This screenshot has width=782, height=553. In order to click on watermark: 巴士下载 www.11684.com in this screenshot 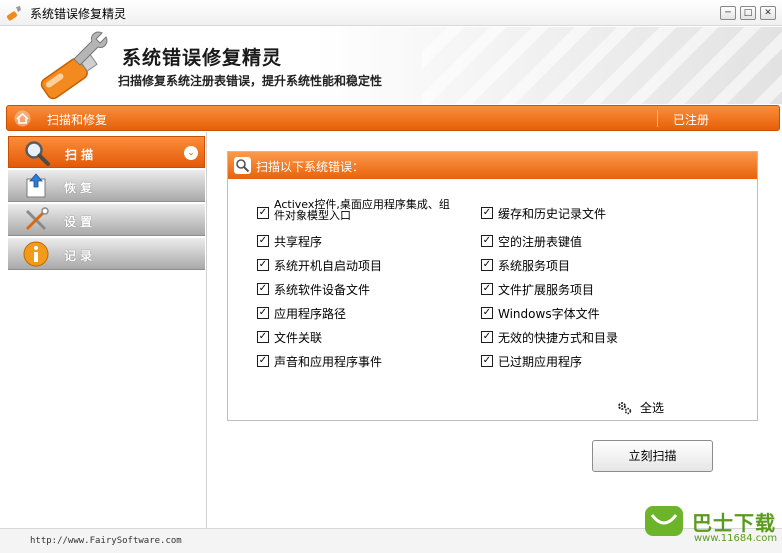, I will do `click(710, 525)`.